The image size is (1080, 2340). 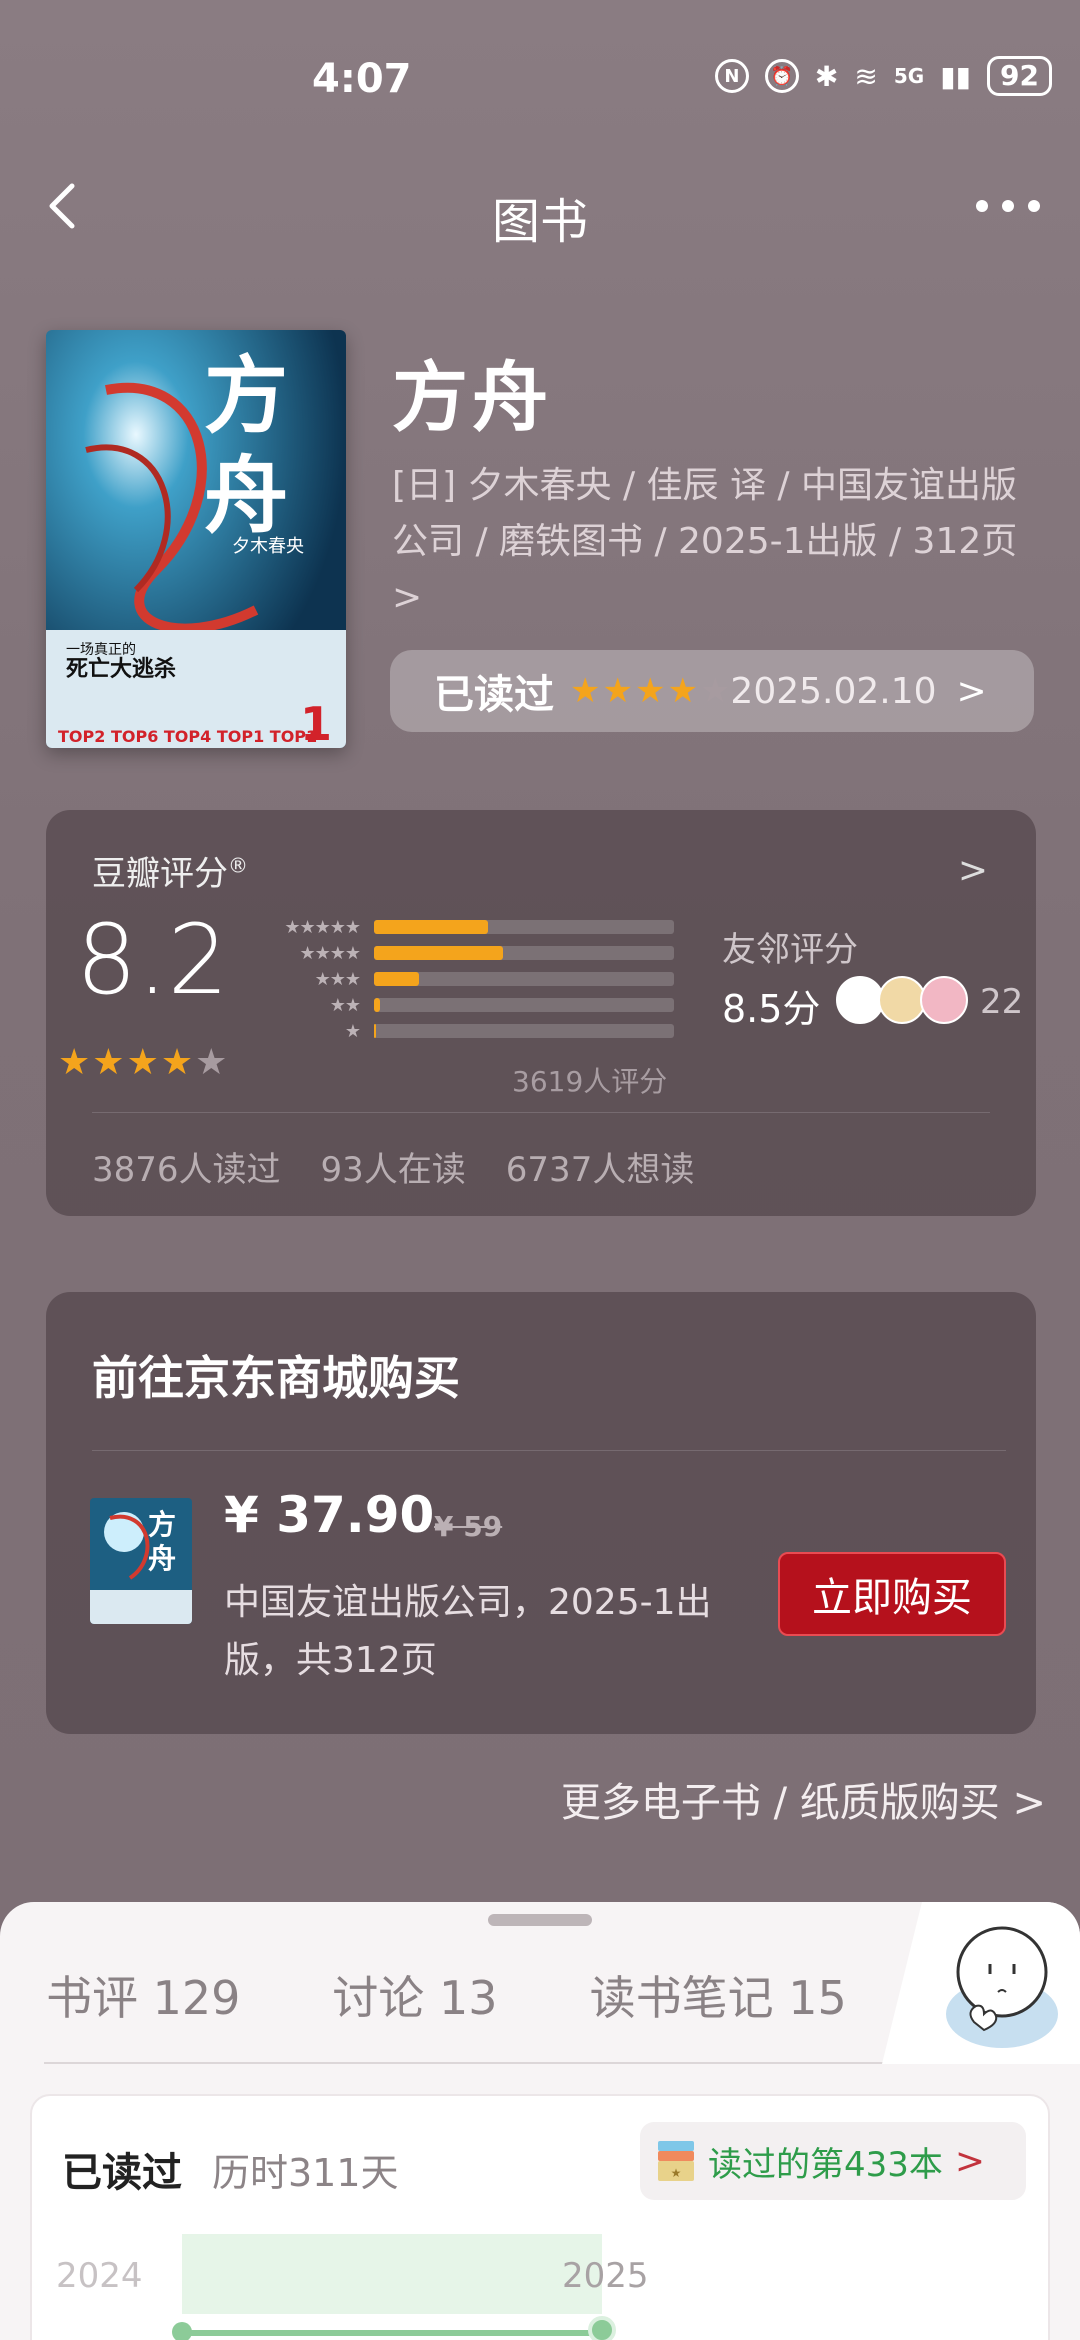 What do you see at coordinates (392, 2333) in the screenshot?
I see `timeline-line` at bounding box center [392, 2333].